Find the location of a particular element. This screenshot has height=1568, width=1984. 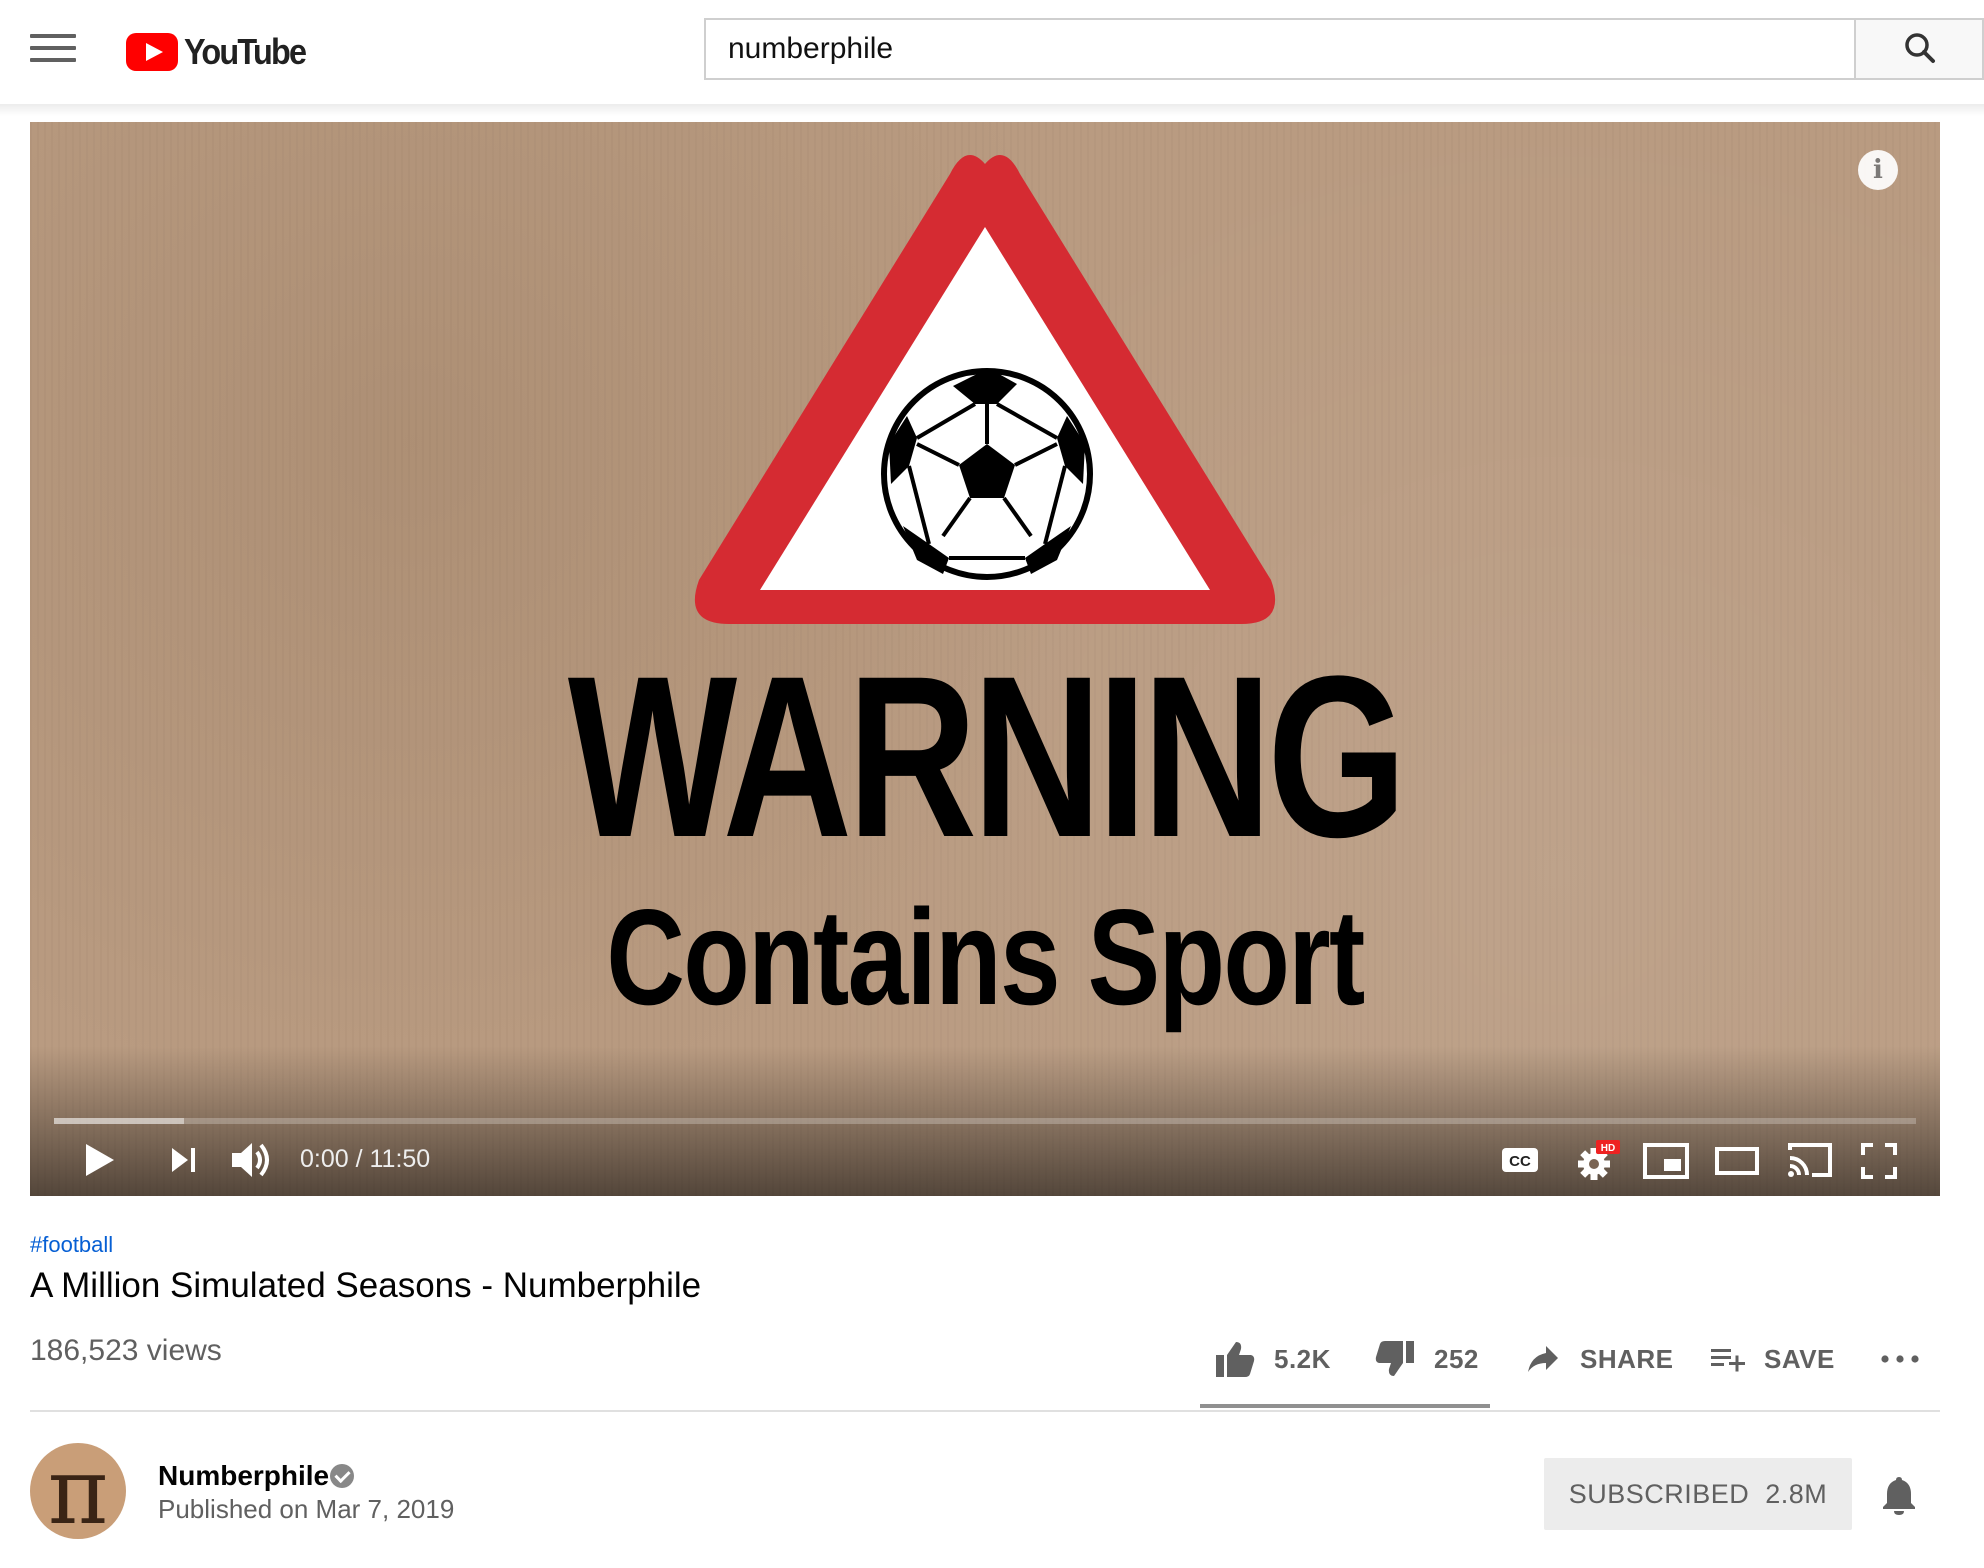

overlay-subtitle: Contains Sport is located at coordinates (985, 957).